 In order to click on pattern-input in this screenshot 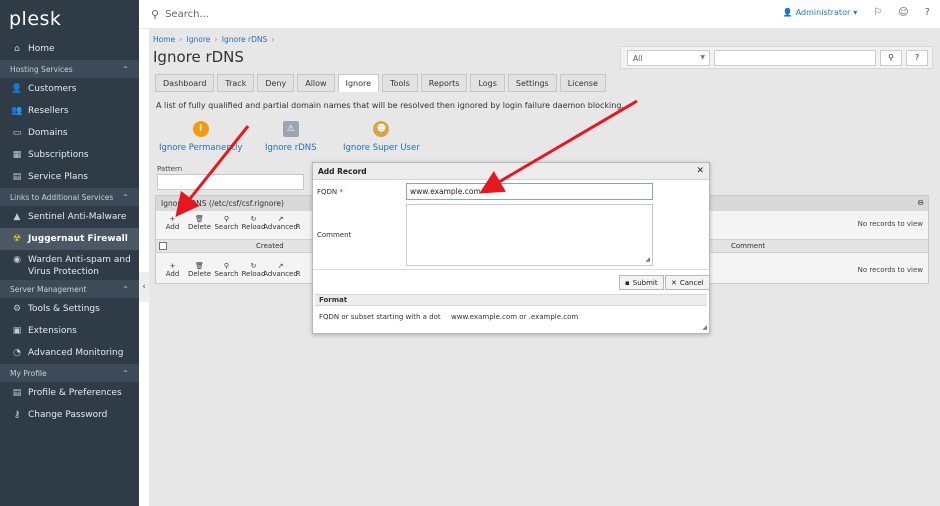, I will do `click(230, 182)`.